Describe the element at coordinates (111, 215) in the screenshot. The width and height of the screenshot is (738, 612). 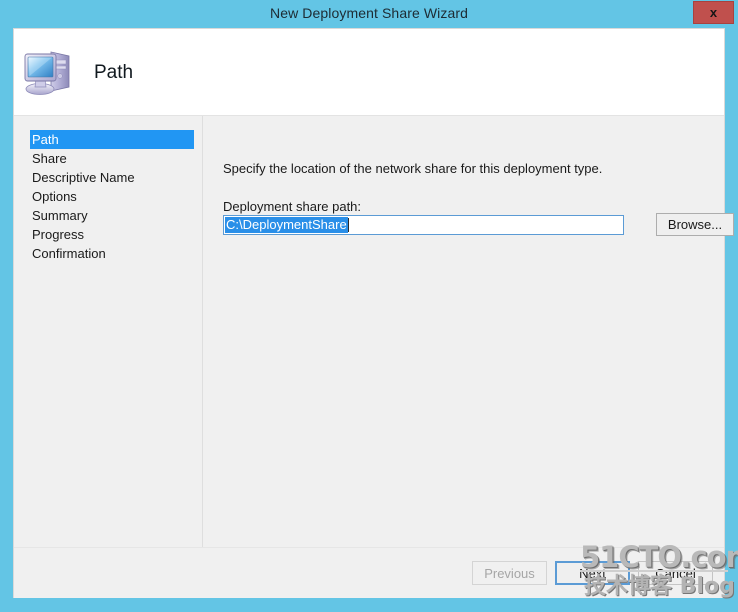
I see `sidebar-item-summary: Summary` at that location.